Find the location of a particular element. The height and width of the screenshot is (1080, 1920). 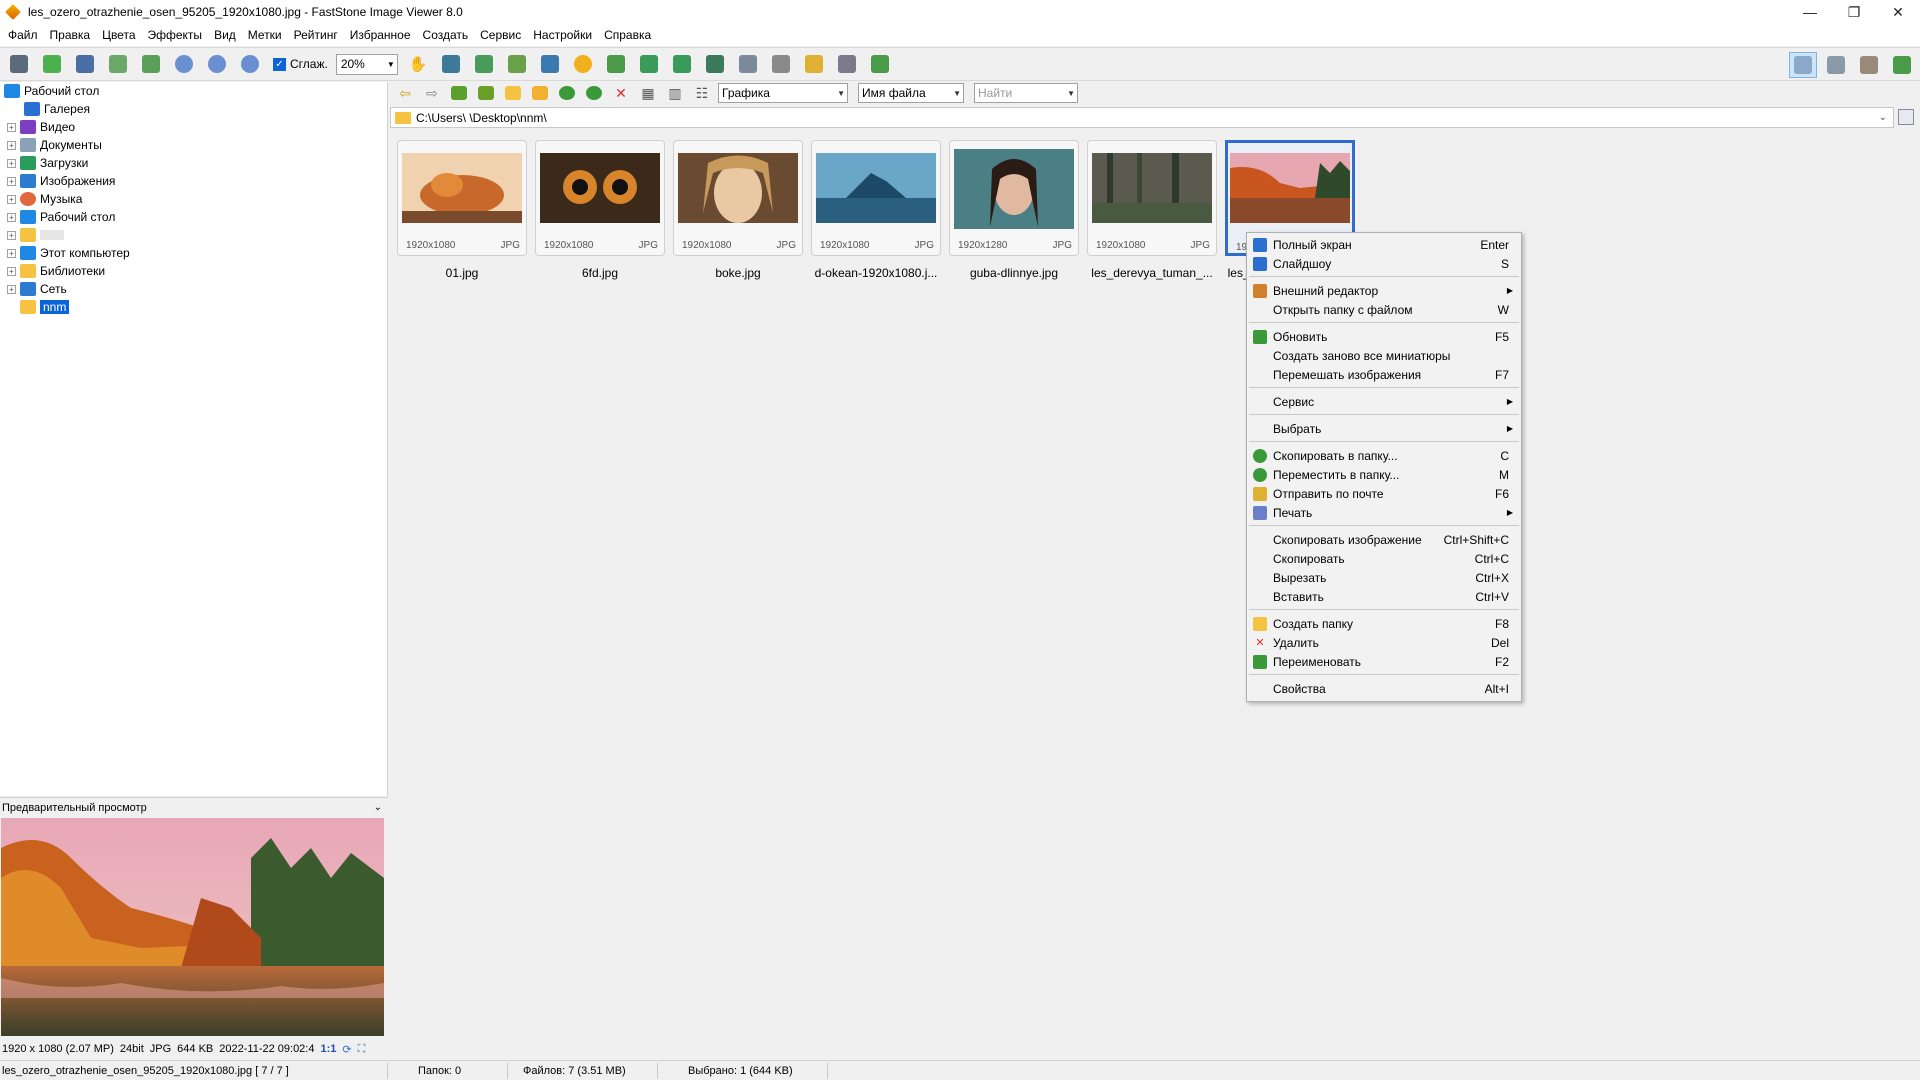

resize-button is located at coordinates (484, 64).